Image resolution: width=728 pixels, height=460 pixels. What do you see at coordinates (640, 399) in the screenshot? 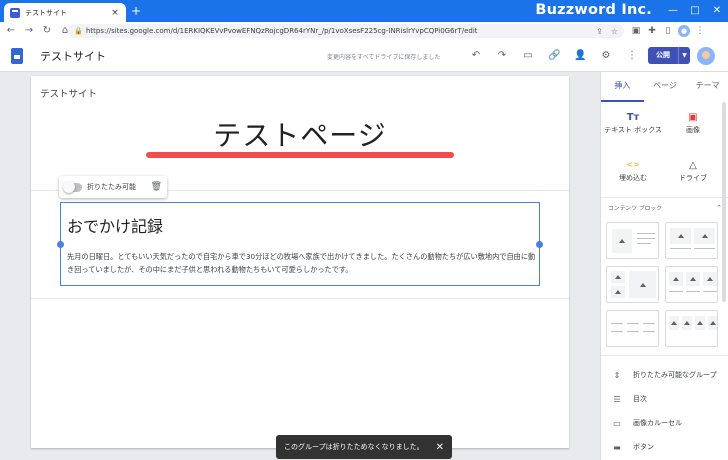
I see `list-item-label: 目次` at bounding box center [640, 399].